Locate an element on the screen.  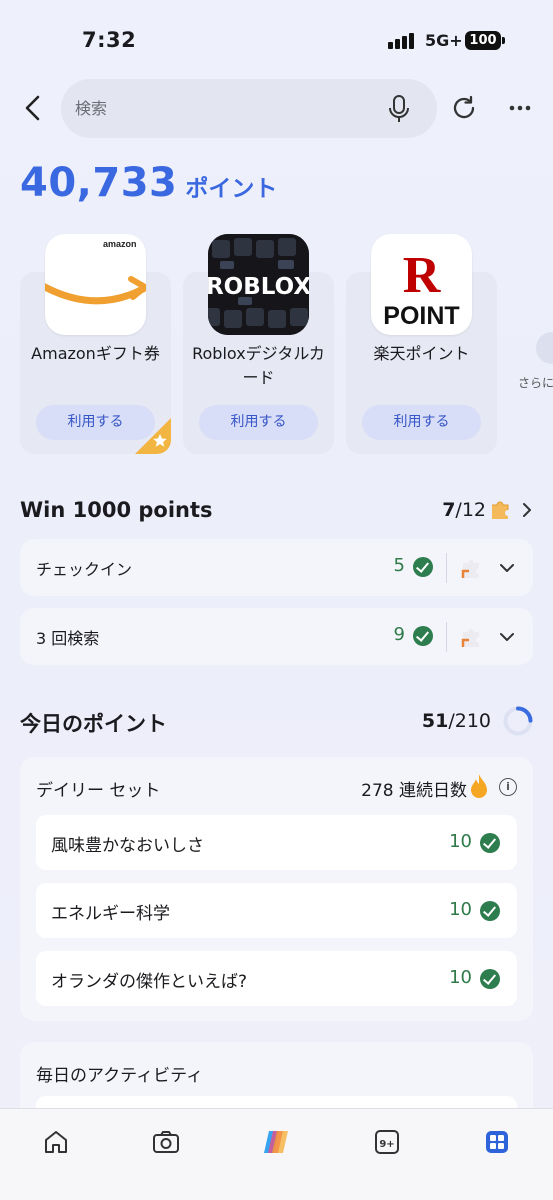
amazon-logo-text: amazon is located at coordinates (120, 244).